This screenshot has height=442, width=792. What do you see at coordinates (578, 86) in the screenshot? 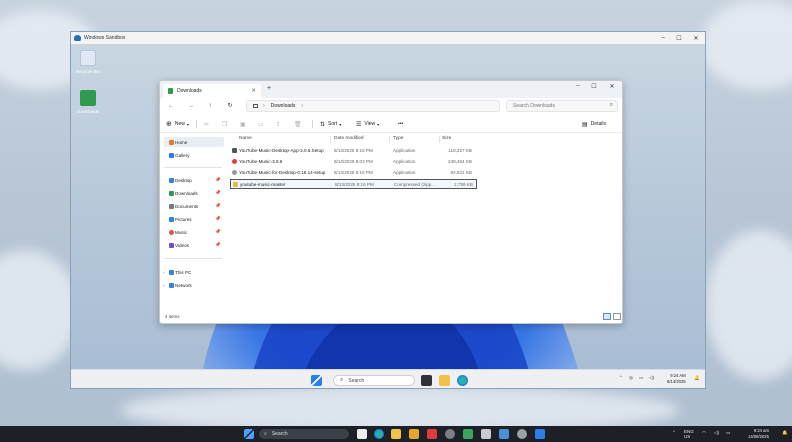
I see `minimize-button: –` at bounding box center [578, 86].